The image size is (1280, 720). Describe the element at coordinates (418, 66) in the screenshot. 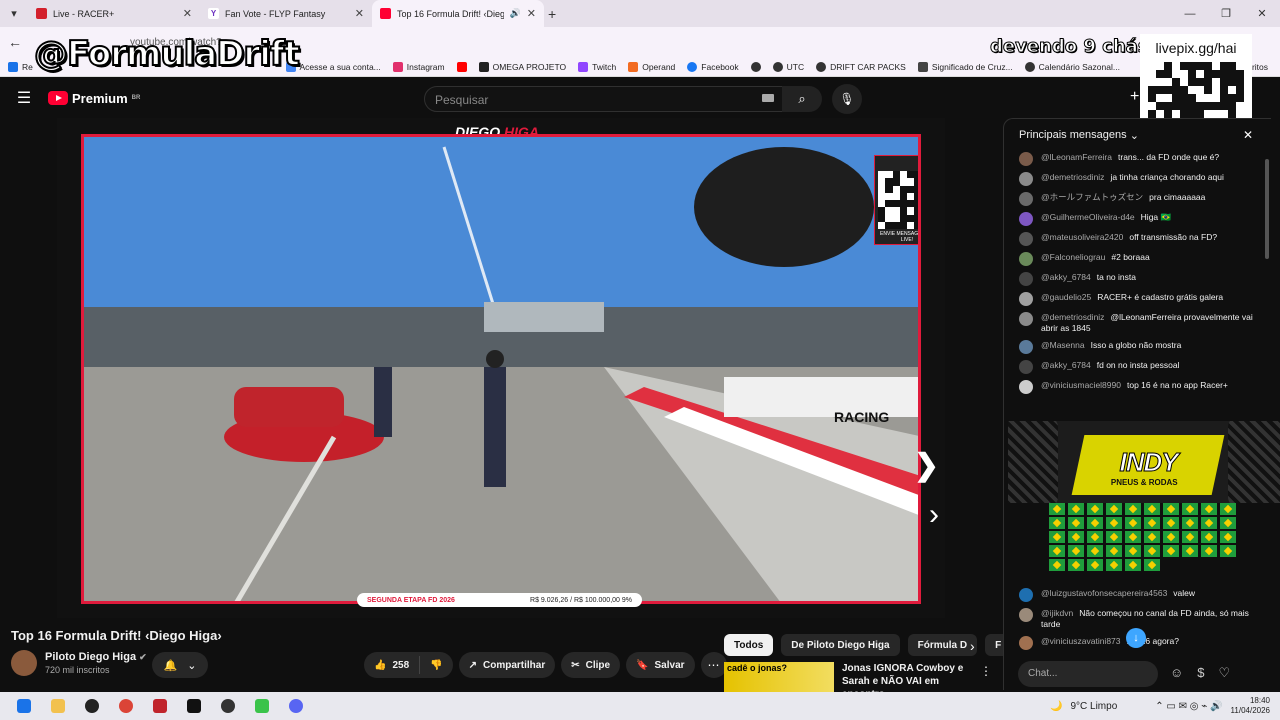

I see `bookmark: Instagram` at that location.